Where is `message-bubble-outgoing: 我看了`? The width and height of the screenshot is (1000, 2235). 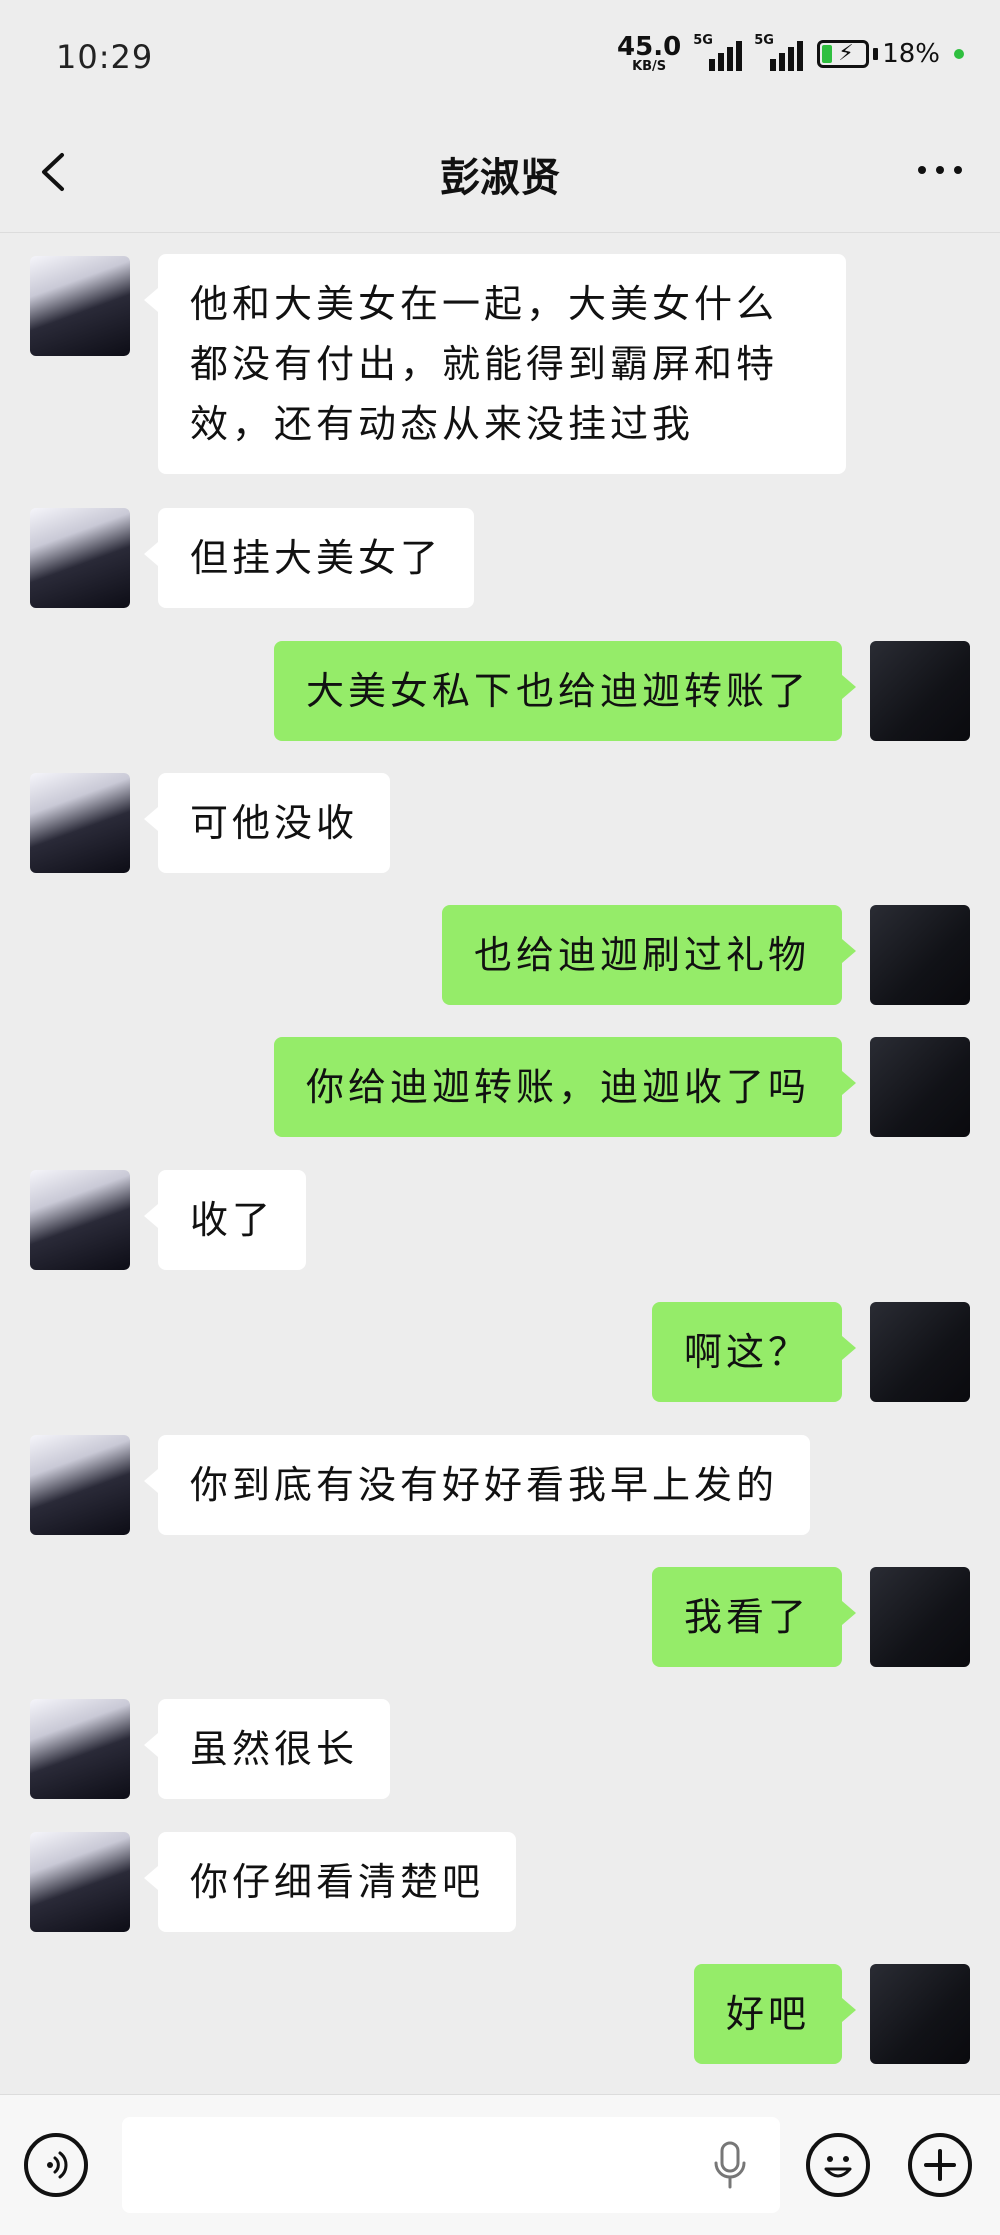 message-bubble-outgoing: 我看了 is located at coordinates (754, 1617).